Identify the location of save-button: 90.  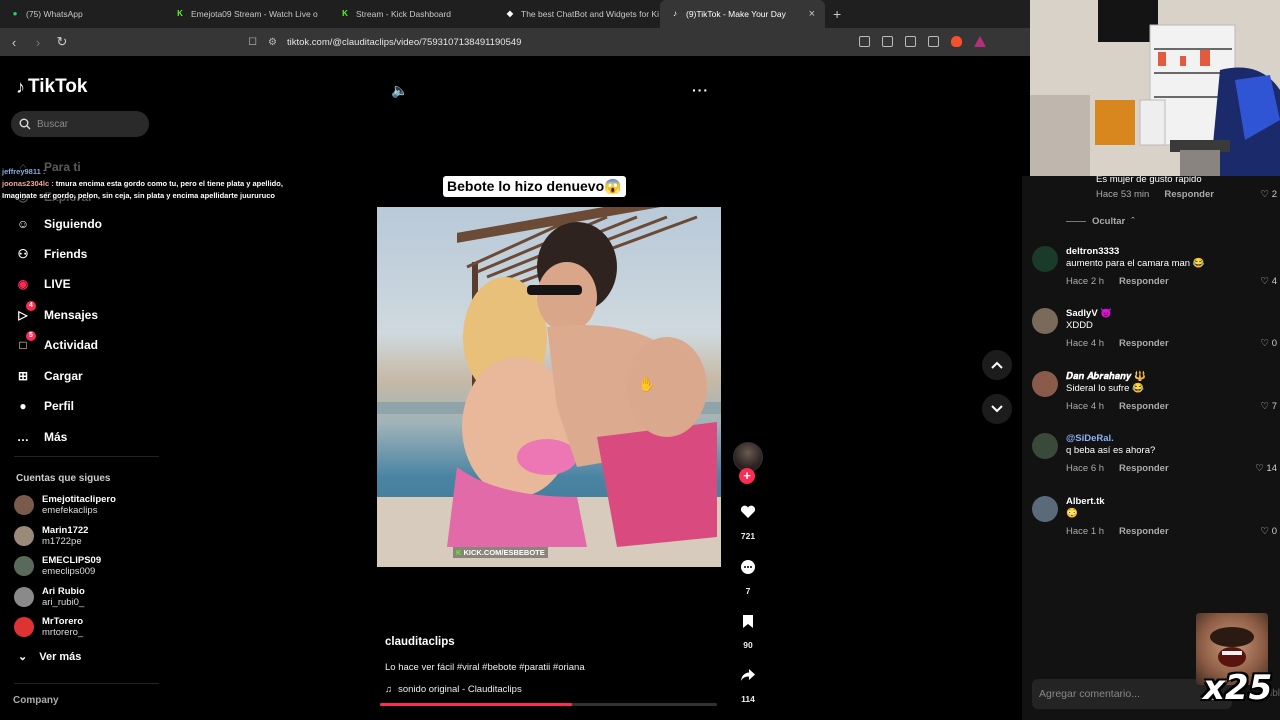
(748, 628).